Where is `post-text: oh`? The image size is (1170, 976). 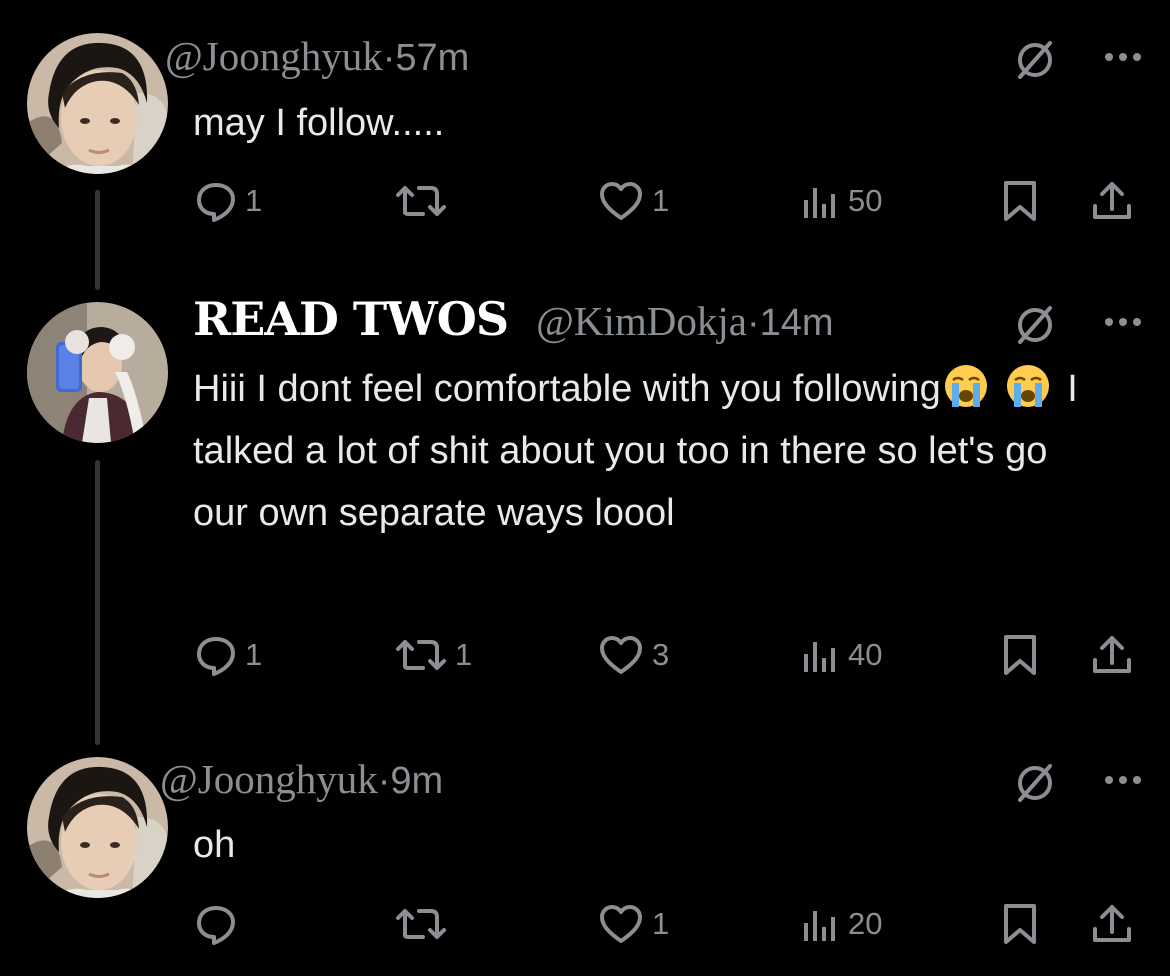 post-text: oh is located at coordinates (214, 845).